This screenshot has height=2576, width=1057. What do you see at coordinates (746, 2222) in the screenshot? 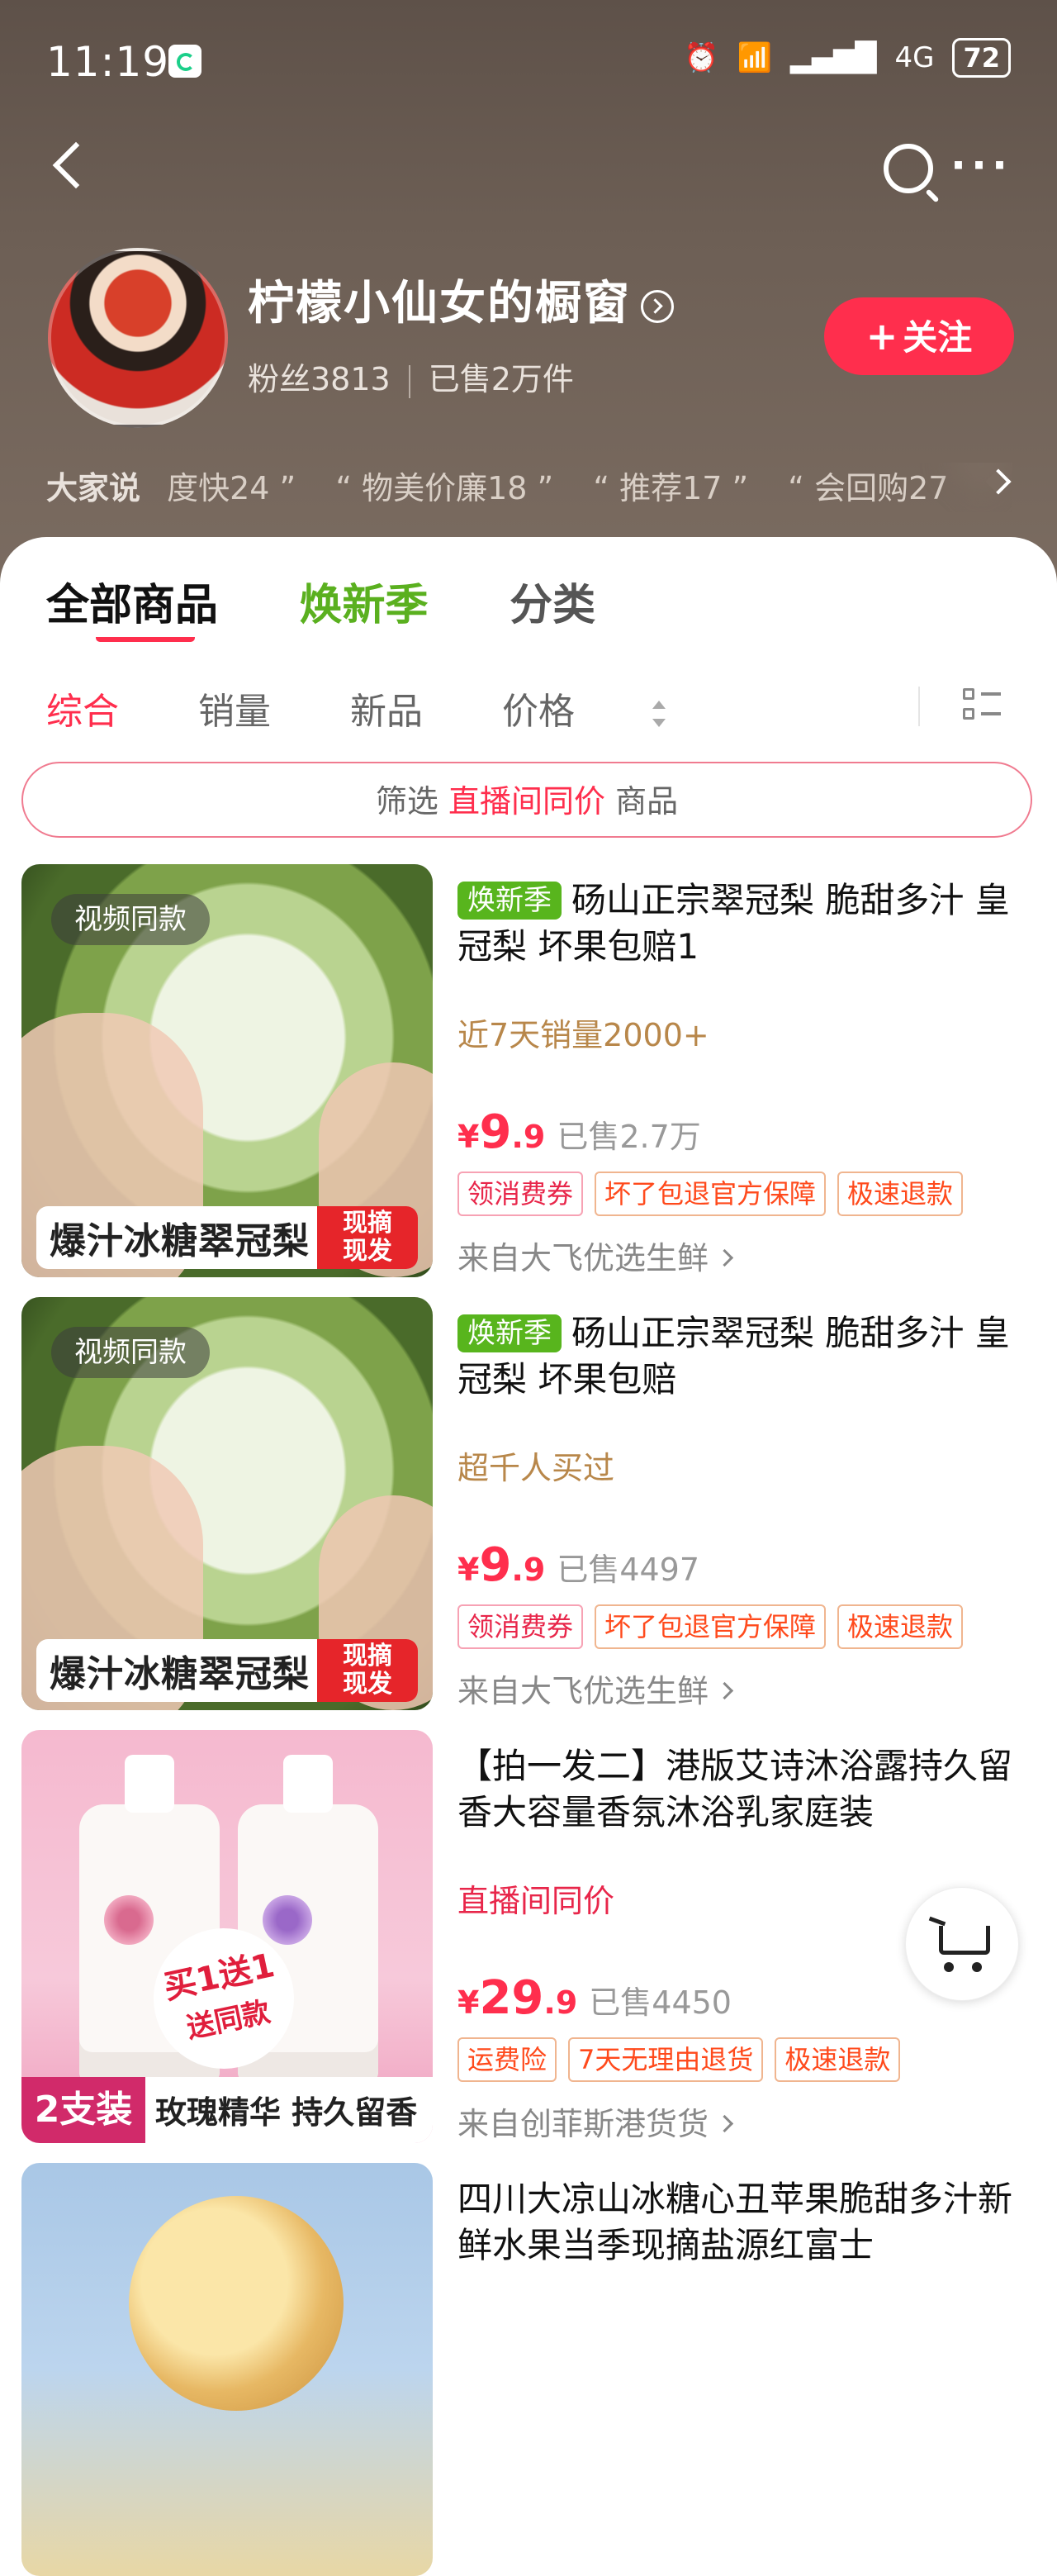
I see `product-title: 四川大凉山冰糖心丑苹果脆甜多汁新鲜水果当季现摘盐源红富士` at bounding box center [746, 2222].